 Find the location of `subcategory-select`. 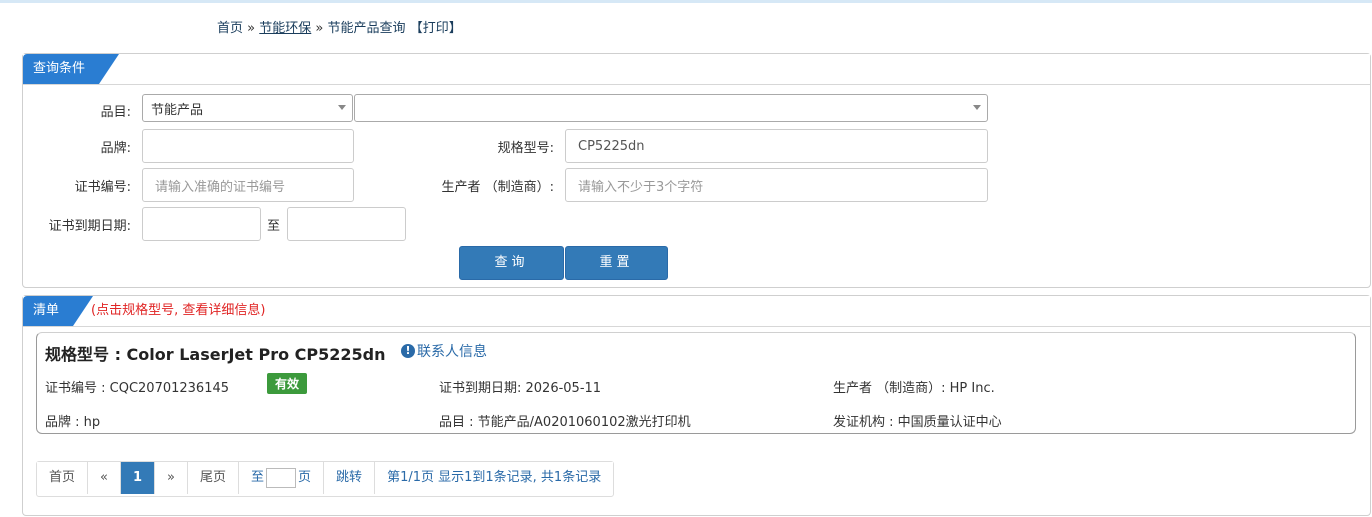

subcategory-select is located at coordinates (671, 108).